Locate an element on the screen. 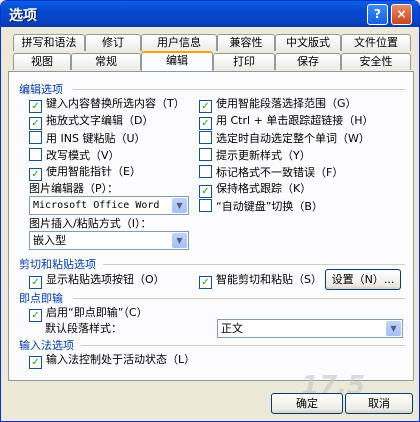  tab-compatibility: 兼容性 is located at coordinates (246, 42).